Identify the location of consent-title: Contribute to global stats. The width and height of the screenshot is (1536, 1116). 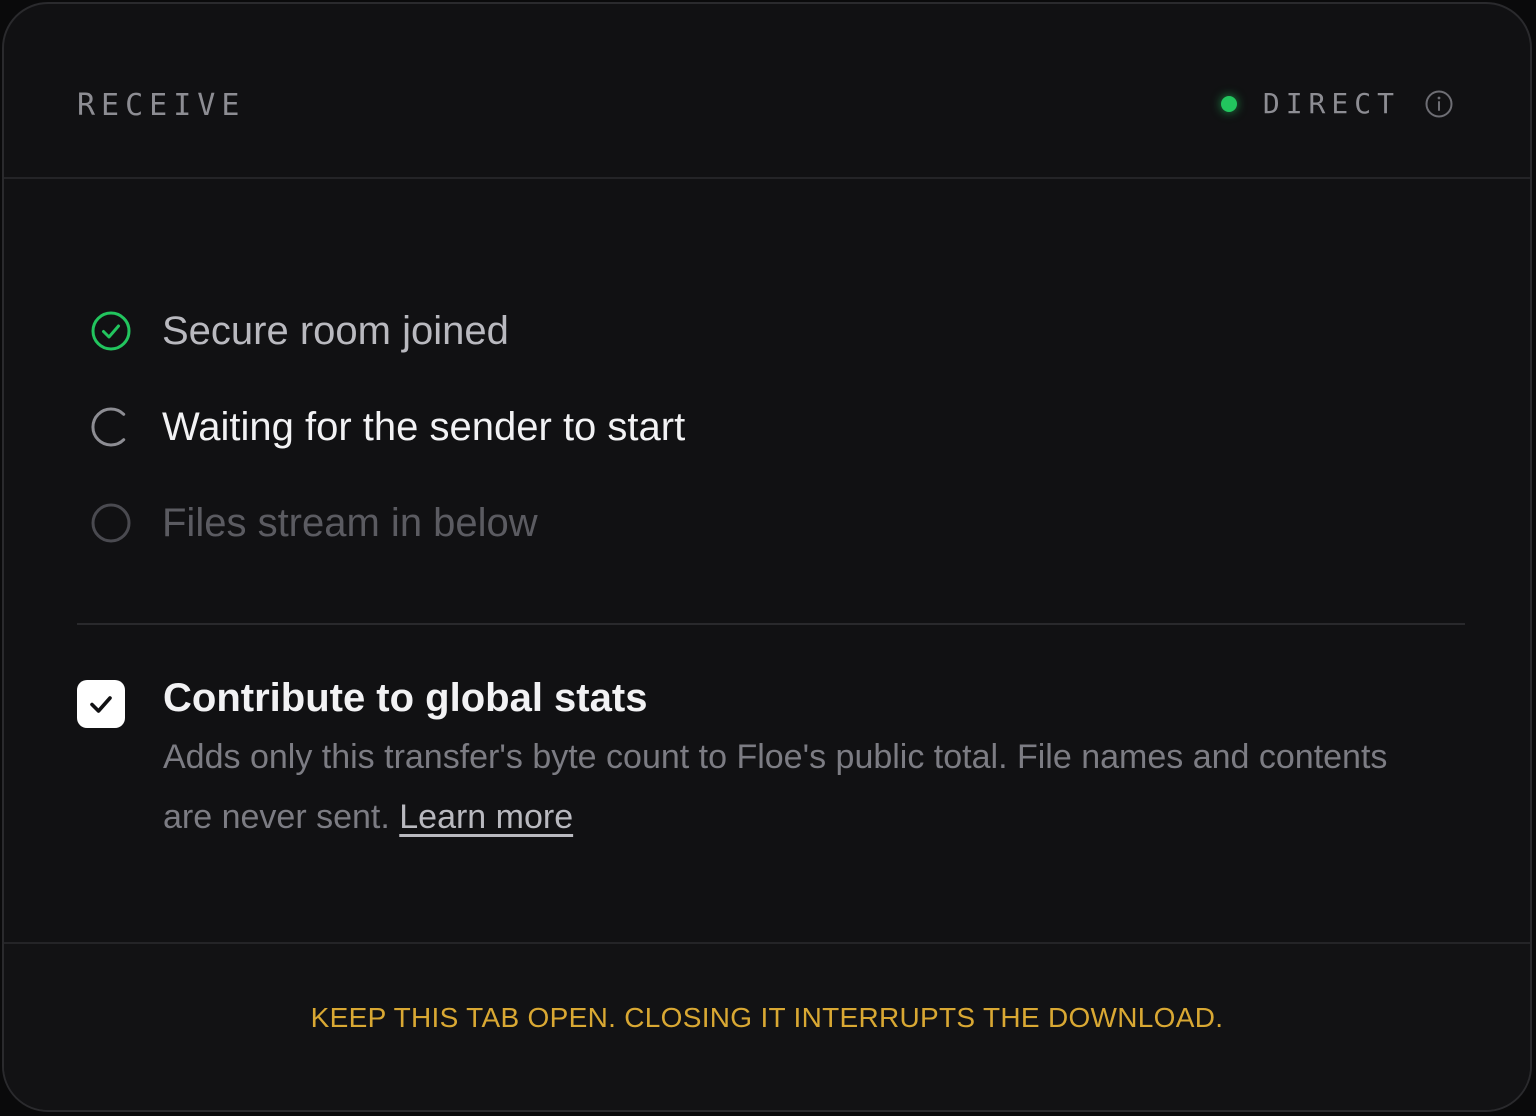
(405, 698).